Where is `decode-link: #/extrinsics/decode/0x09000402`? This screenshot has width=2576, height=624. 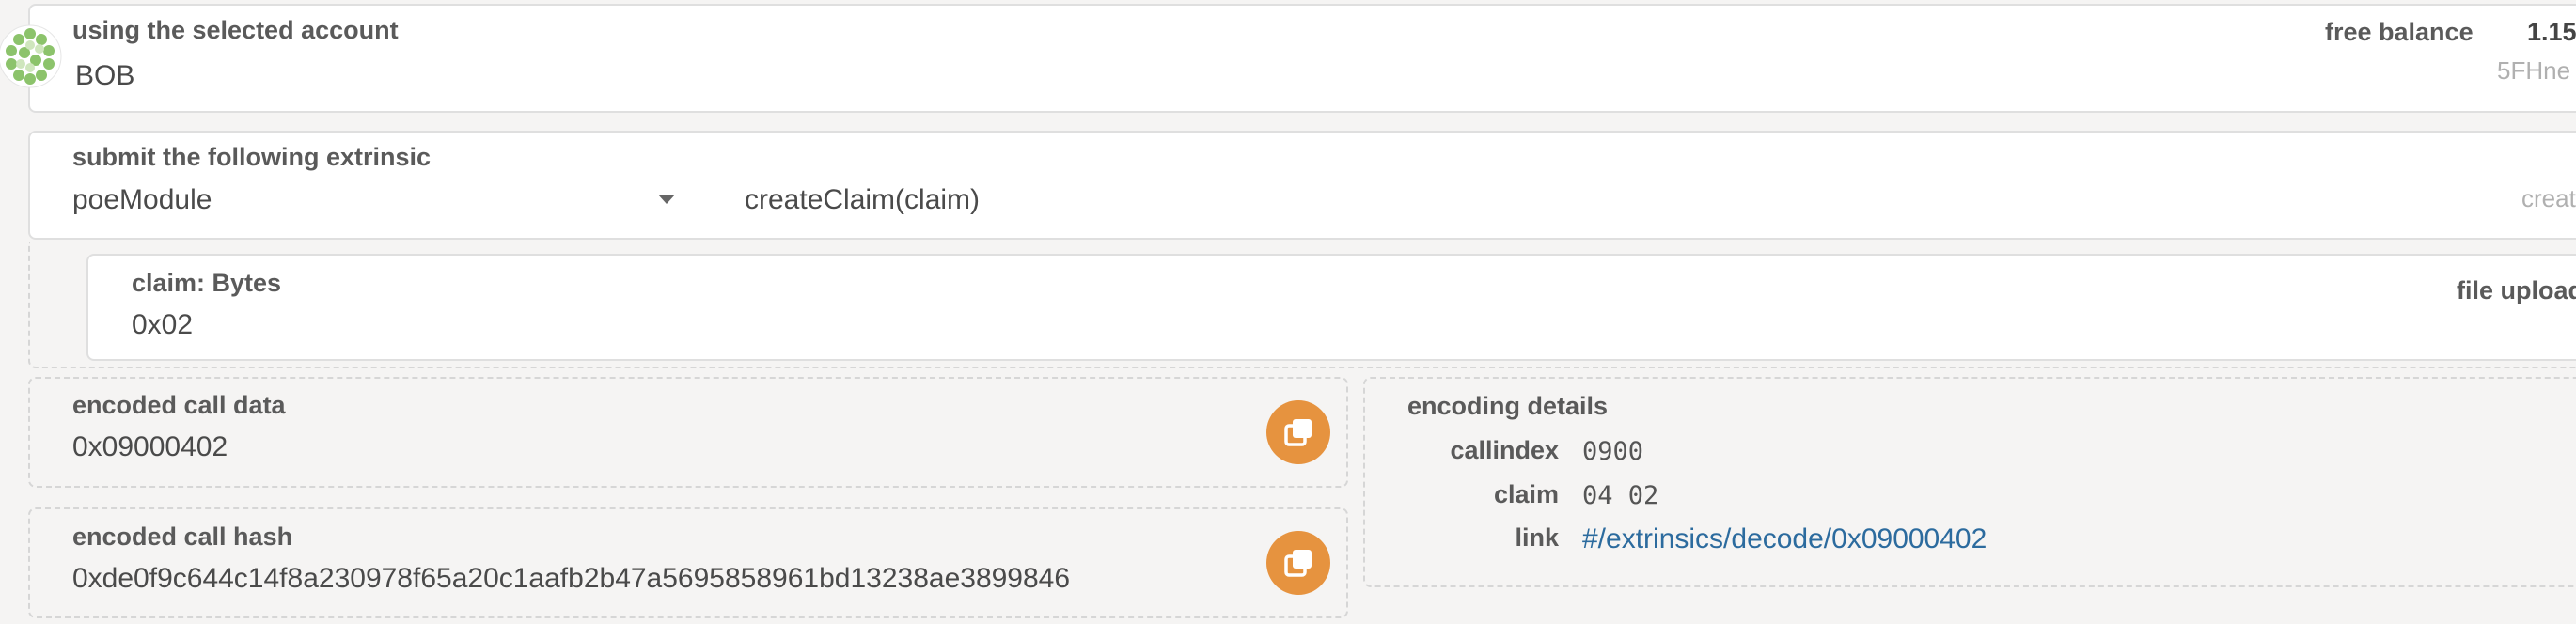
decode-link: #/extrinsics/decode/0x09000402 is located at coordinates (1785, 539).